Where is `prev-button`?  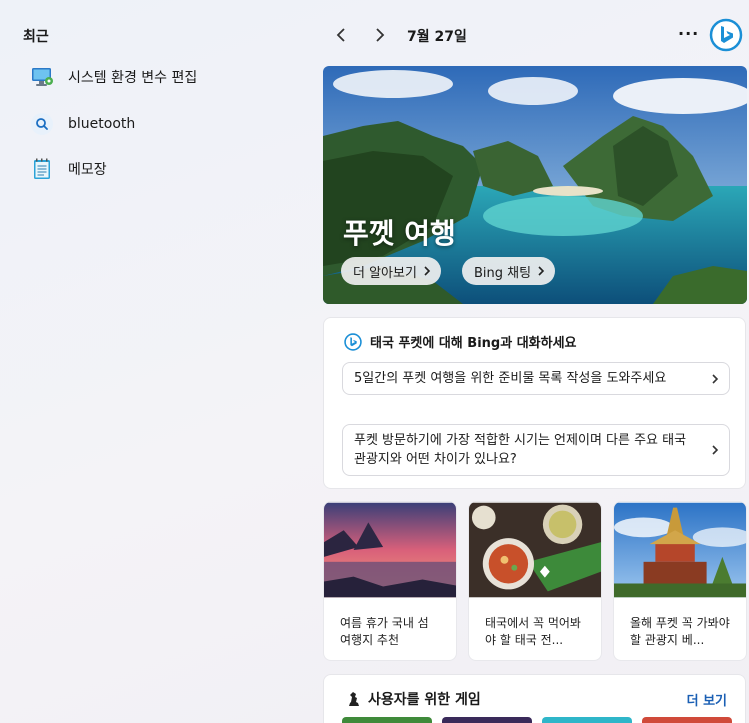
prev-button is located at coordinates (341, 35).